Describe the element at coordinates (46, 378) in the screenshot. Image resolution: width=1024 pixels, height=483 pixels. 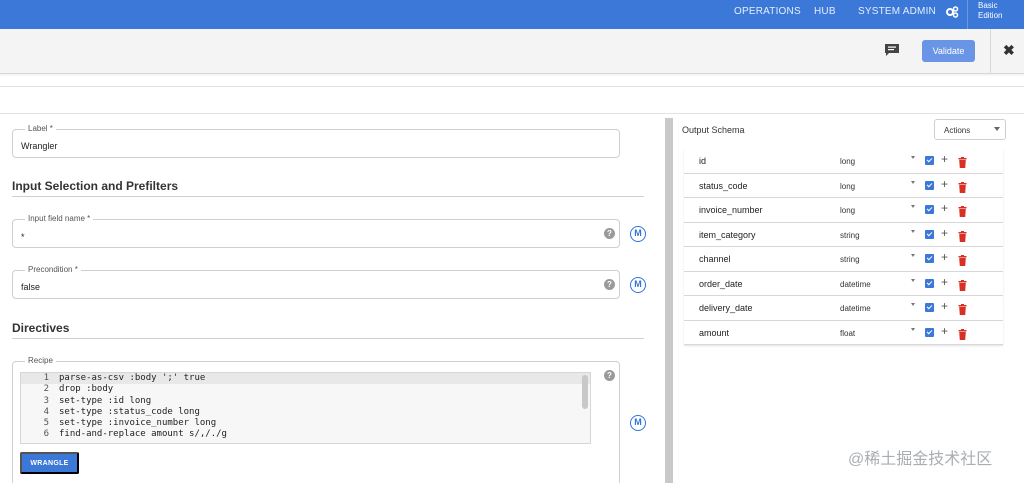
I see `line-number: 1` at that location.